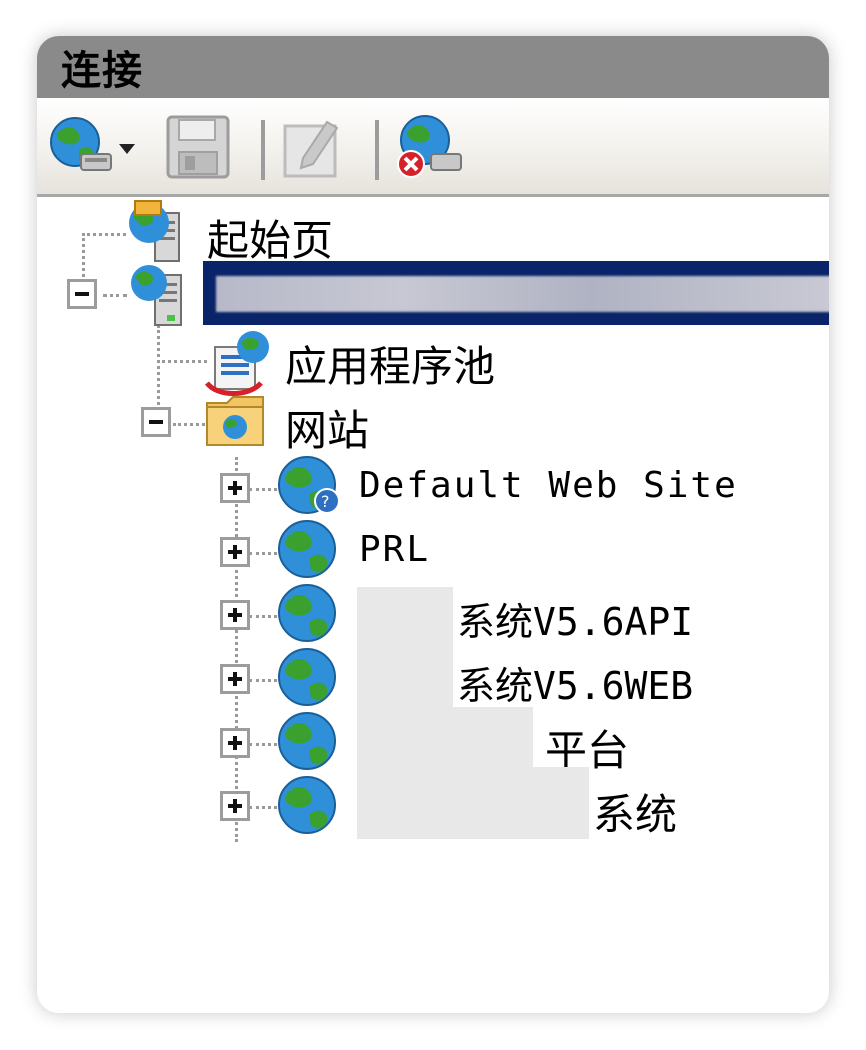  I want to click on dropdown-arrow-icon, so click(127, 149).